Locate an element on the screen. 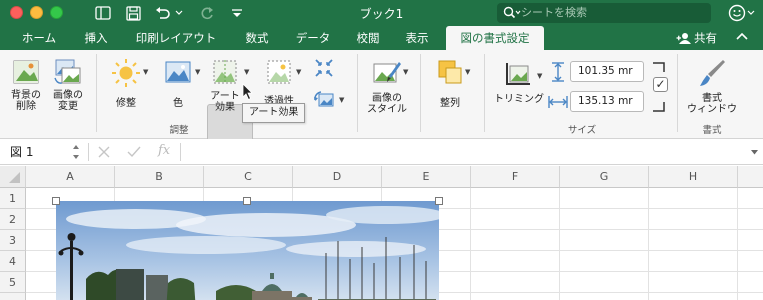 The height and width of the screenshot is (300, 763). formula-bar: 図 1 fx is located at coordinates (381, 152).